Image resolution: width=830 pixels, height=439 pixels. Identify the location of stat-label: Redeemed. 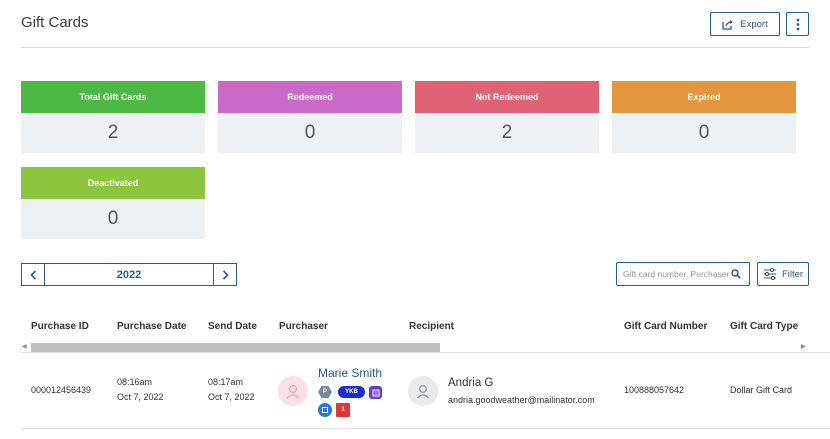
(310, 97).